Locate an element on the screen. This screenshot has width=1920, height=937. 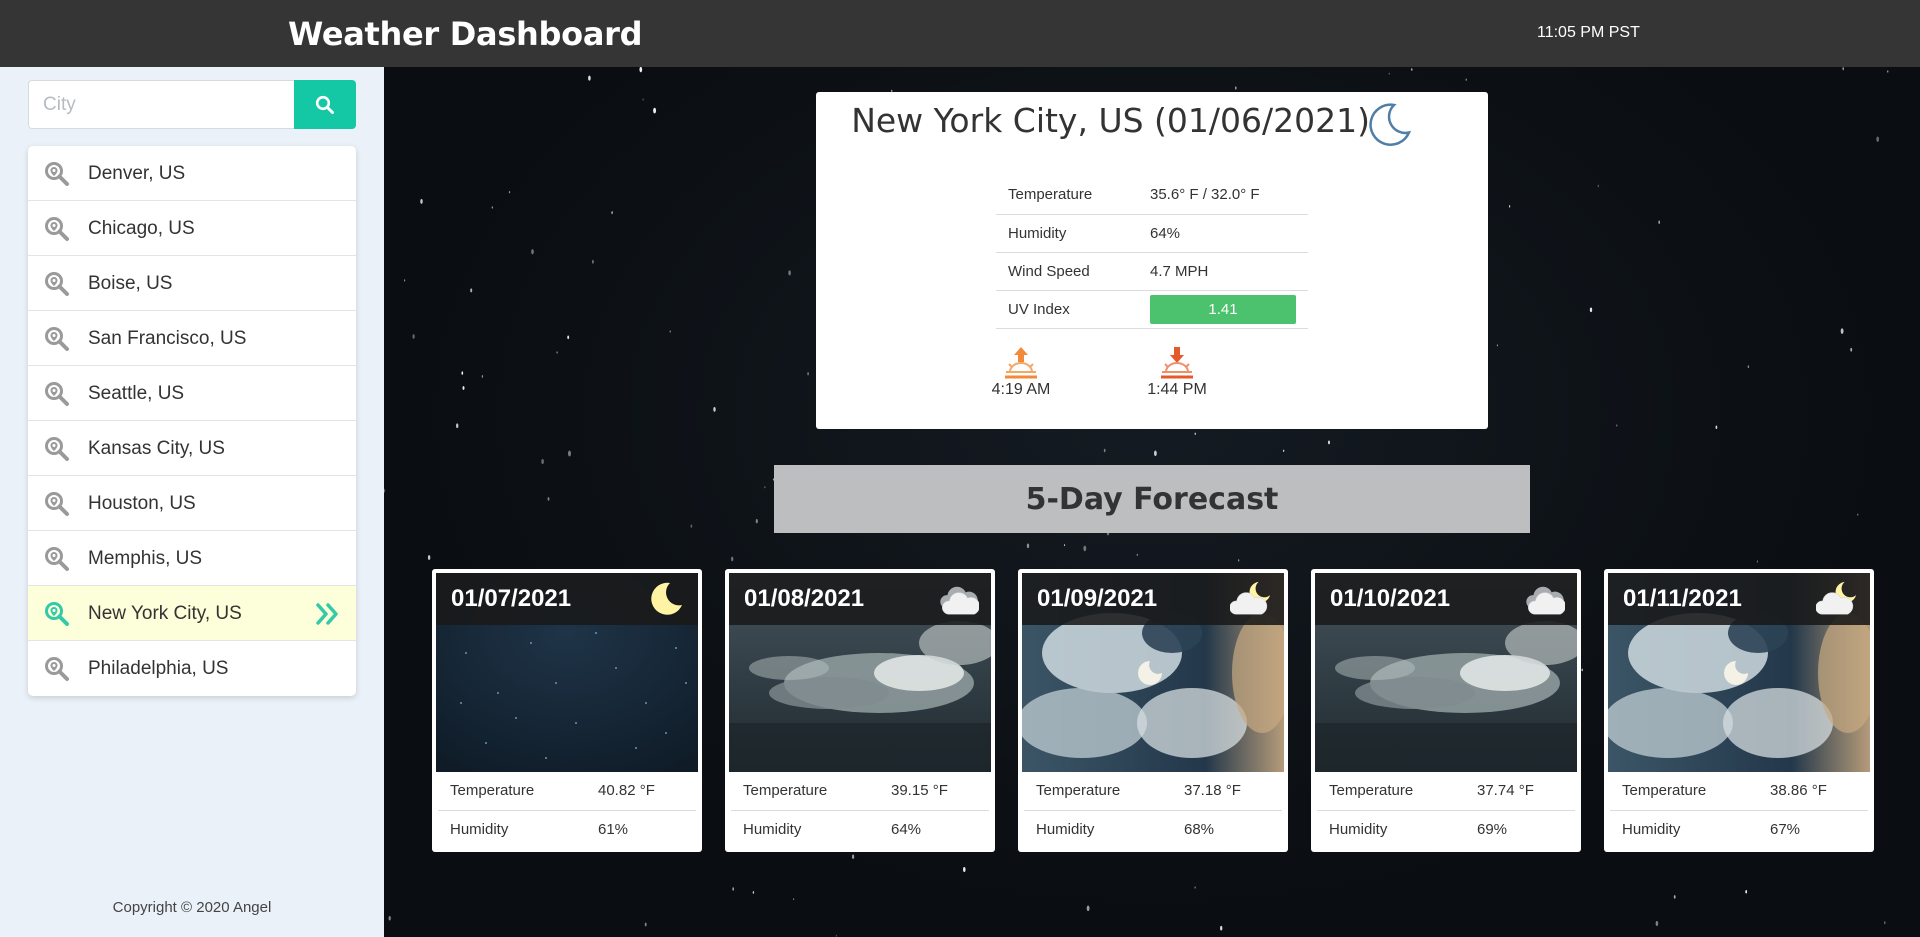
sunset-time: 1:44 PM is located at coordinates (1177, 389).